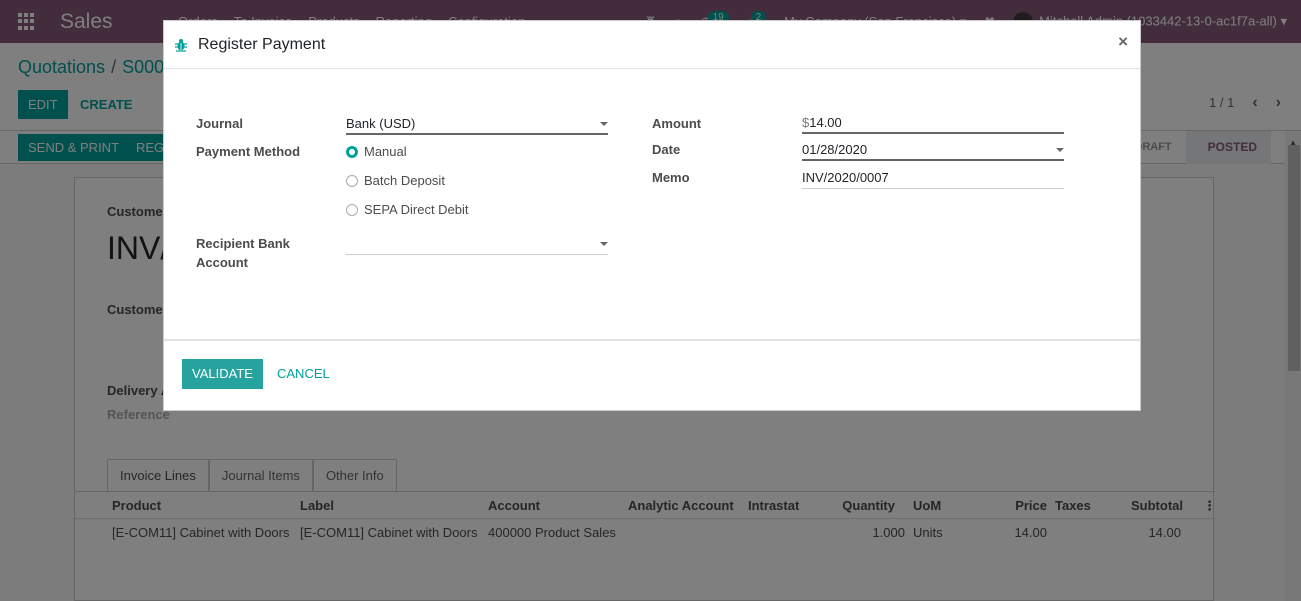 The width and height of the screenshot is (1301, 601). I want to click on recipient-bank-select, so click(477, 245).